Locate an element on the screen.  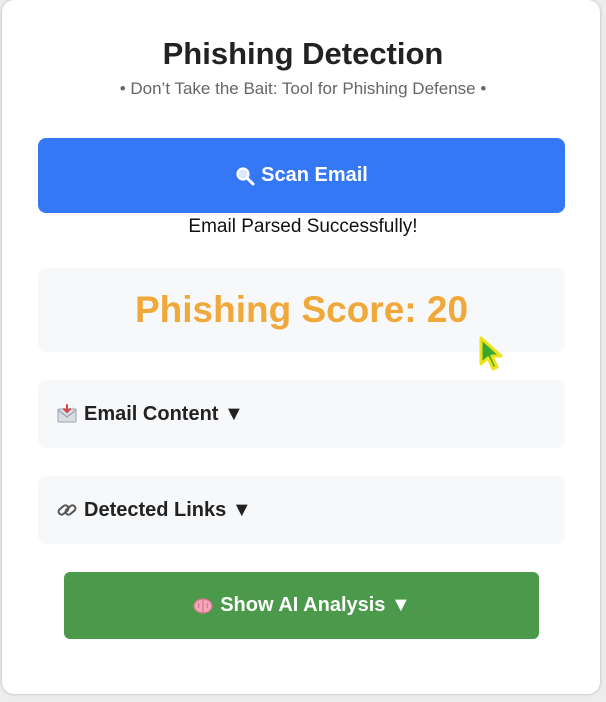
email-content-toggle: Email Content ▼ is located at coordinates (301, 414).